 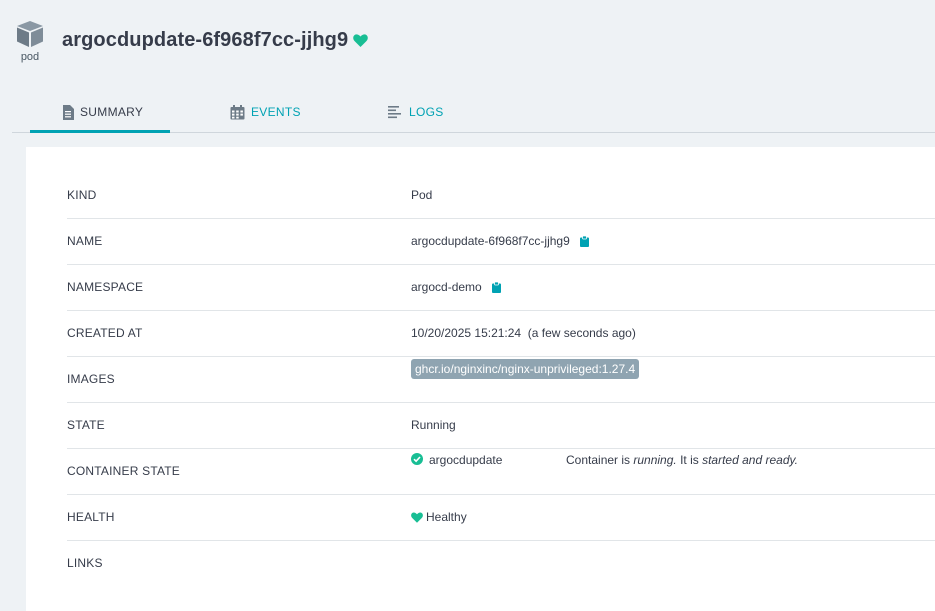 What do you see at coordinates (124, 471) in the screenshot?
I see `row-key: CONTAINER STATE` at bounding box center [124, 471].